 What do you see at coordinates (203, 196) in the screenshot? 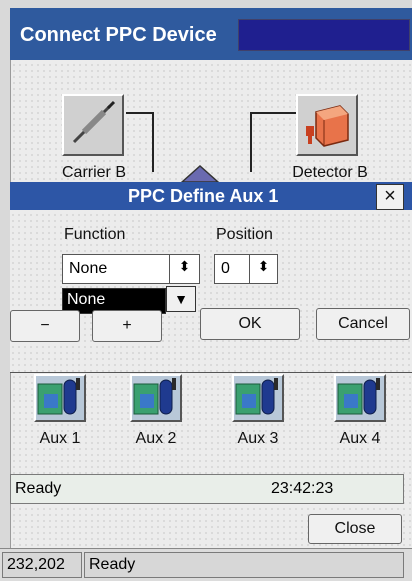
I see `dialog-title: PPC Define Aux 1` at bounding box center [203, 196].